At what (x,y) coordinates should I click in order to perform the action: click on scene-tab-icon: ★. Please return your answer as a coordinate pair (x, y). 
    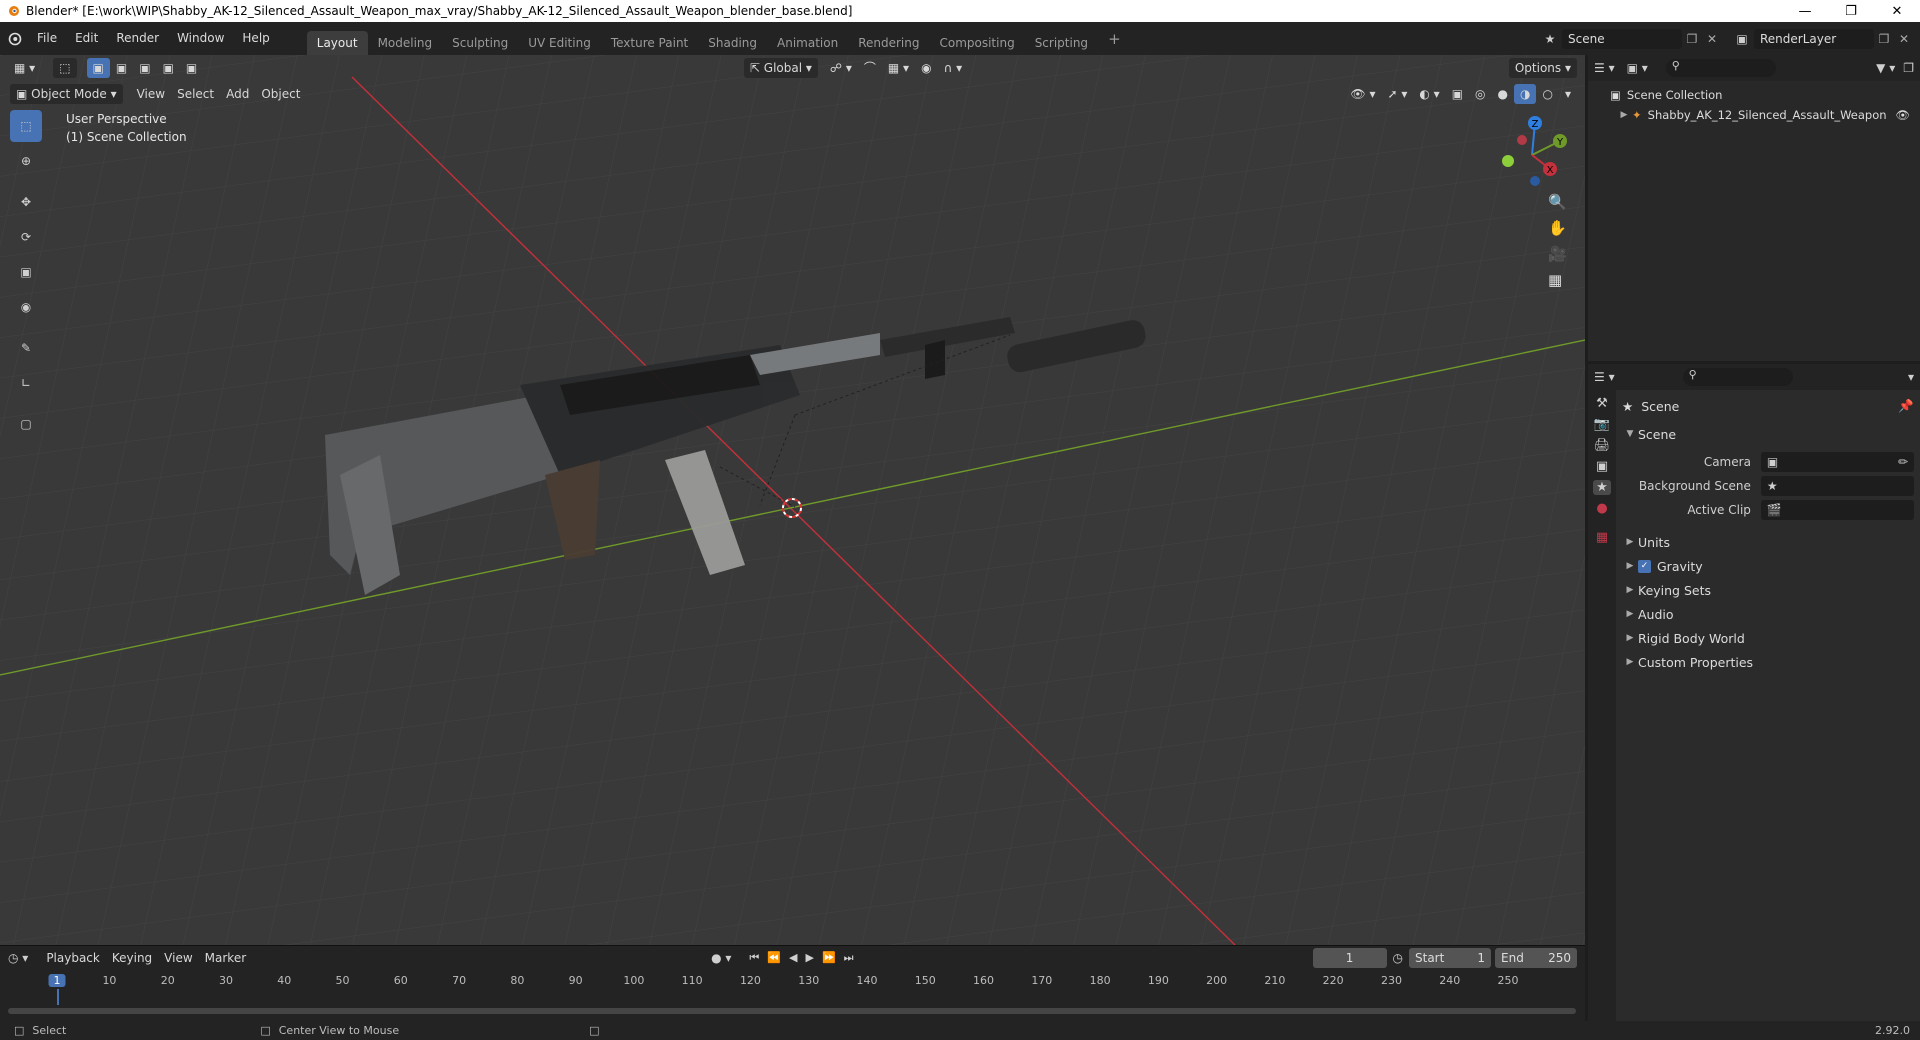
    Looking at the image, I should click on (1602, 487).